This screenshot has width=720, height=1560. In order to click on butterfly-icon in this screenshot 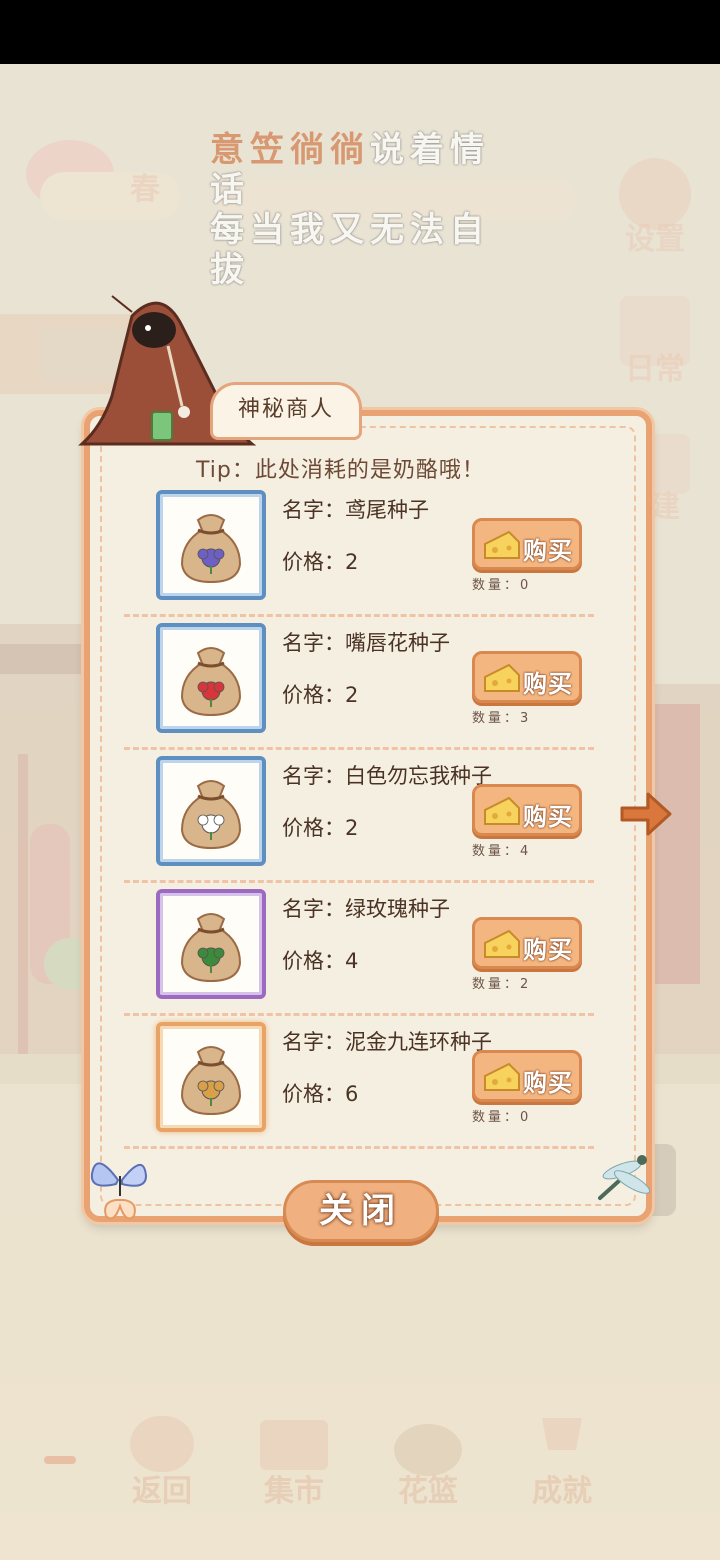, I will do `click(119, 1191)`.